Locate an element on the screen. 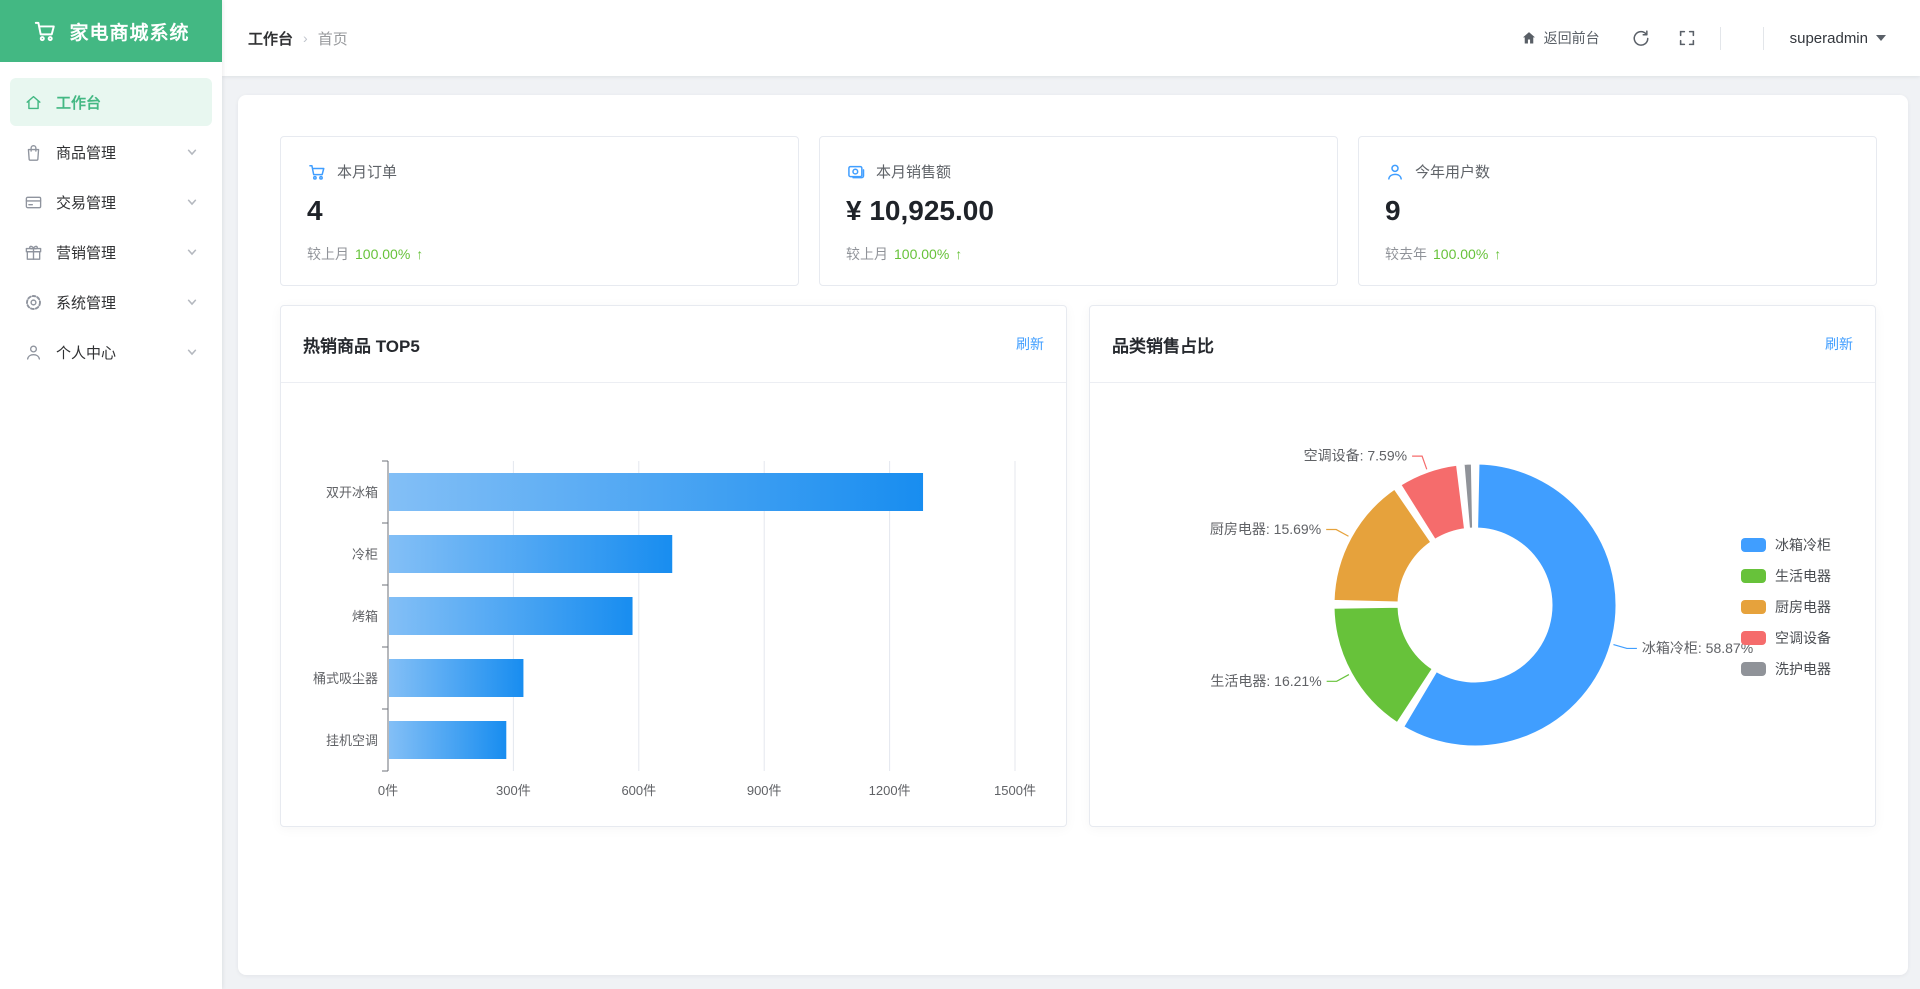  stat-label: 今年用户数 is located at coordinates (1453, 172).